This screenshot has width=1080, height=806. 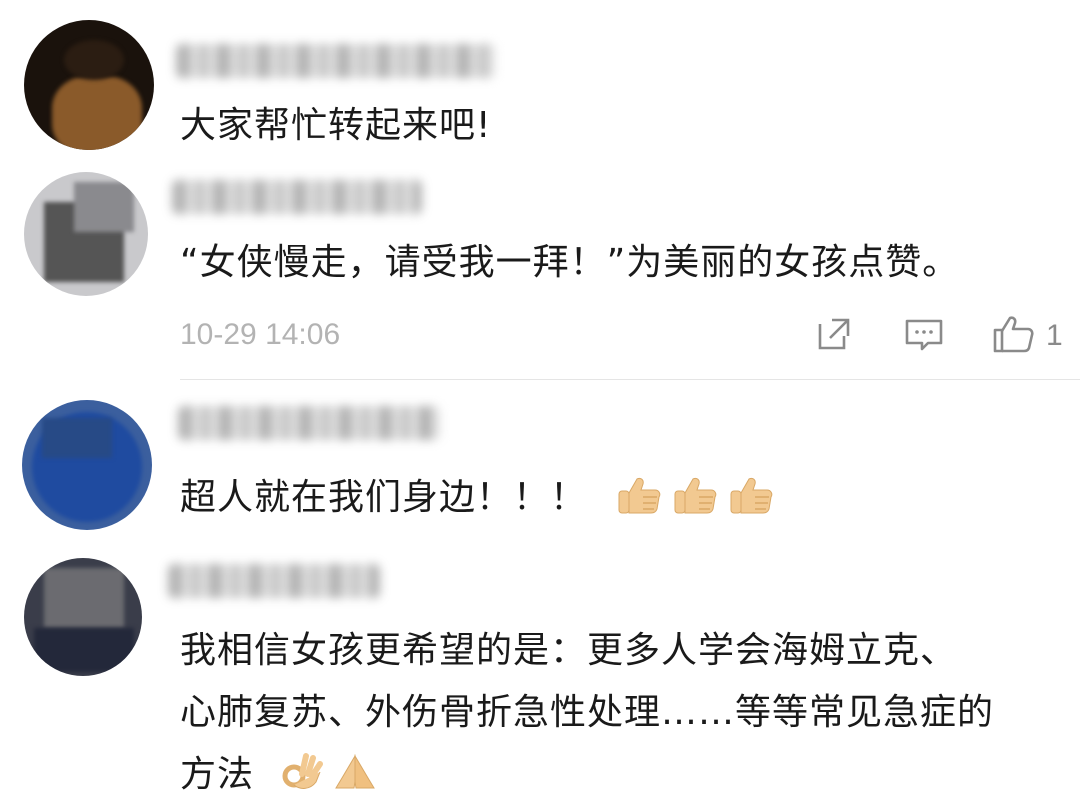 I want to click on reply-button, so click(x=924, y=336).